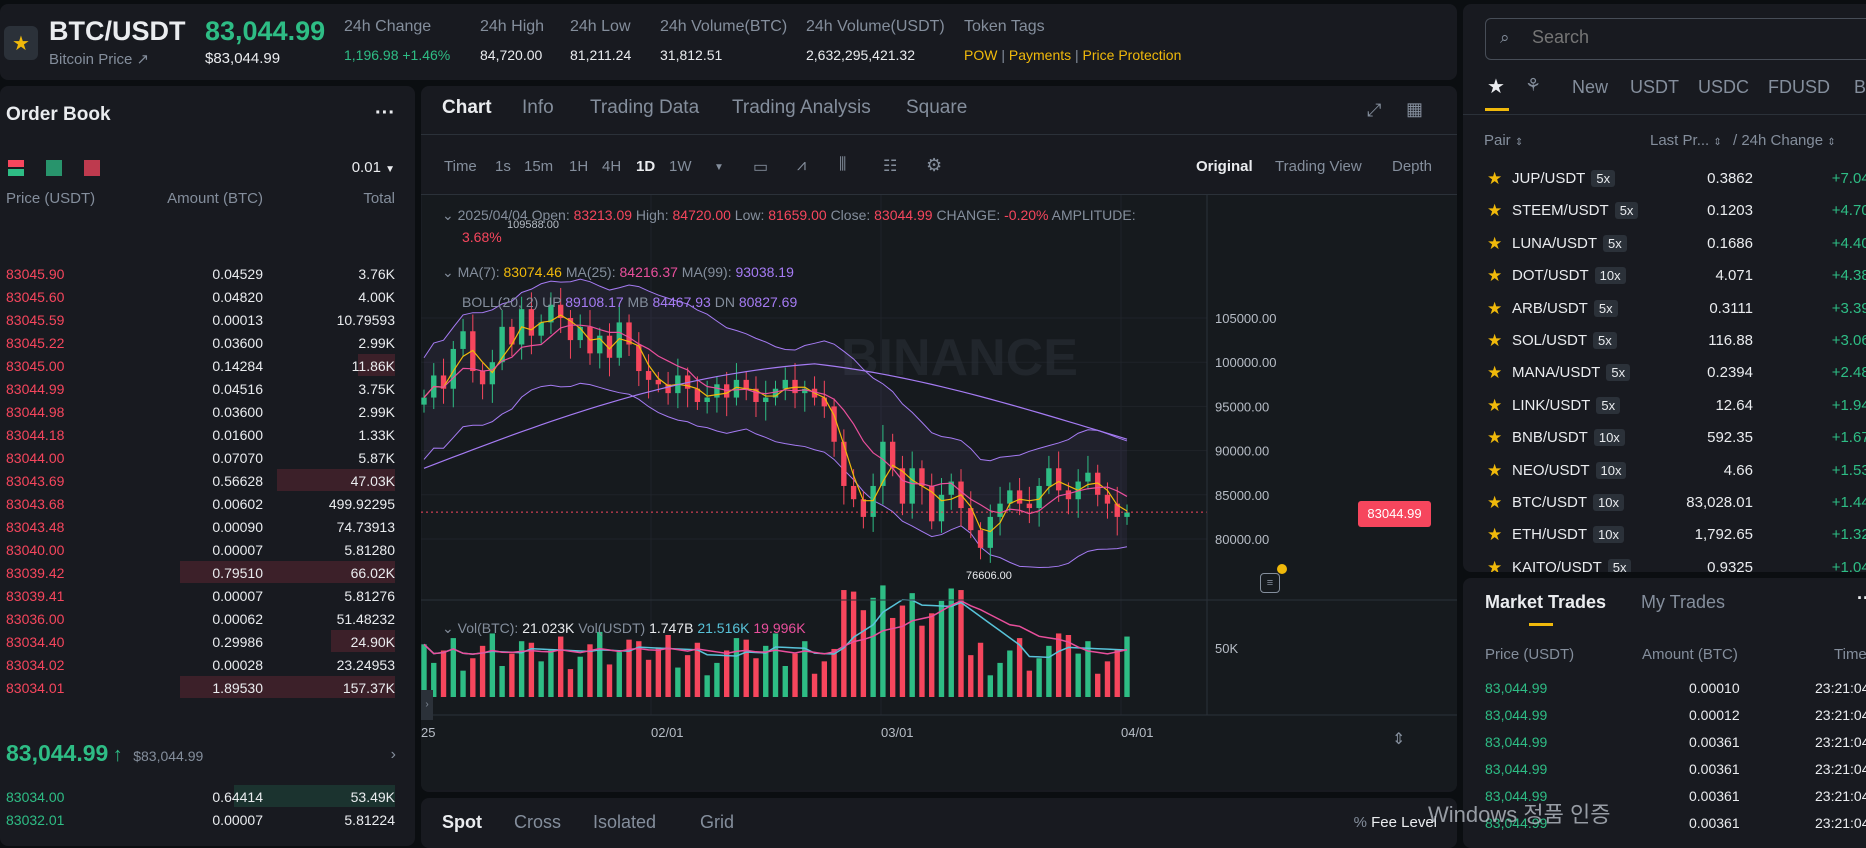 This screenshot has width=1866, height=848. I want to click on tab-grid: Grid, so click(717, 822).